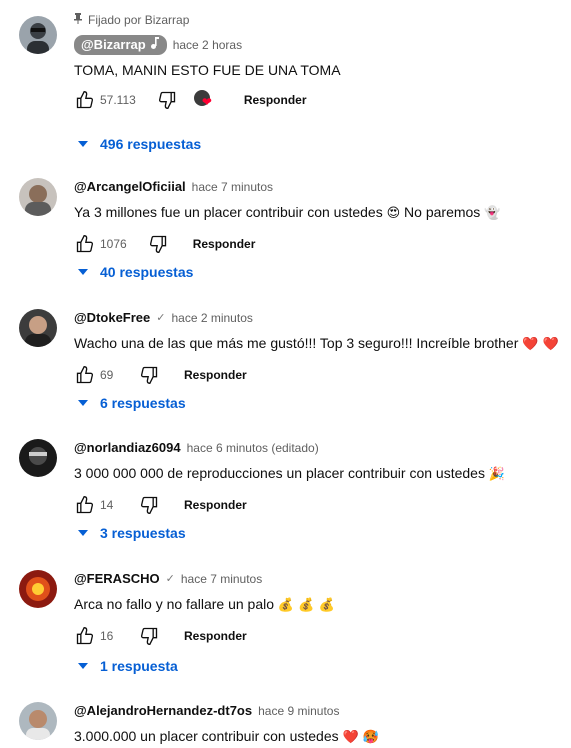  Describe the element at coordinates (143, 533) in the screenshot. I see `replies-count: 3 respuestas` at that location.